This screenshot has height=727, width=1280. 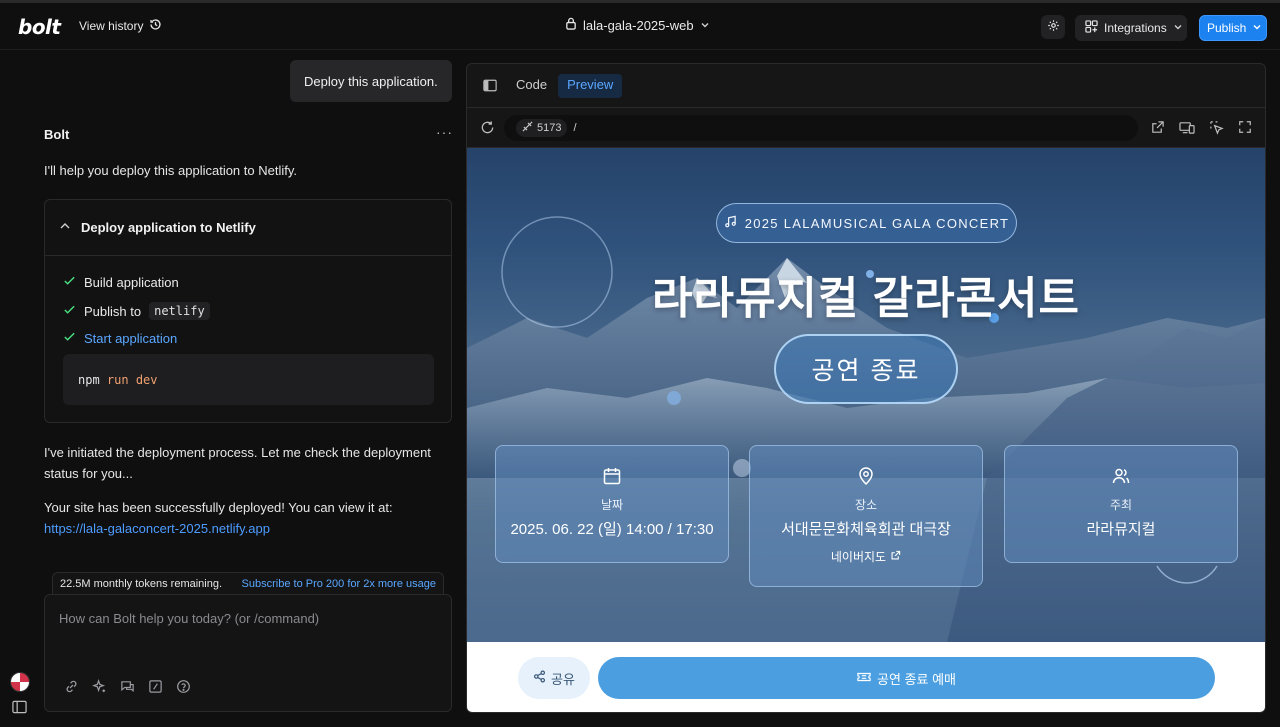 What do you see at coordinates (132, 379) in the screenshot?
I see `command-args: run dev` at bounding box center [132, 379].